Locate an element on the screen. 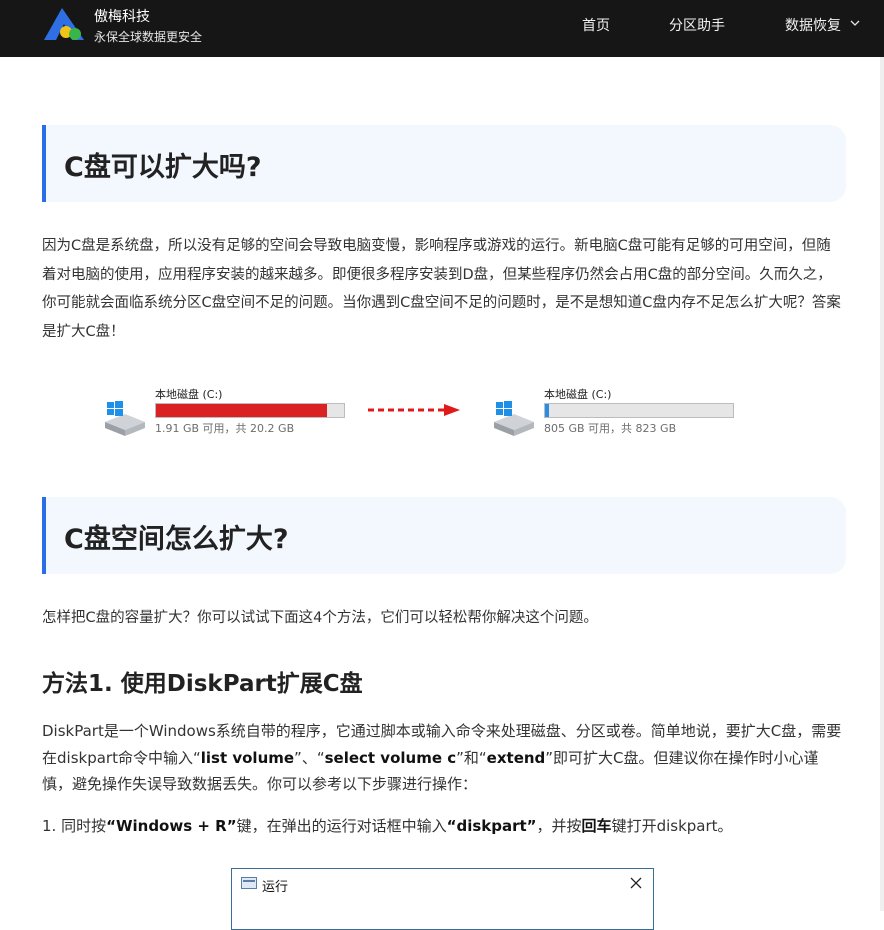  brand-slogan: 永保全球数据更安全 is located at coordinates (148, 37).